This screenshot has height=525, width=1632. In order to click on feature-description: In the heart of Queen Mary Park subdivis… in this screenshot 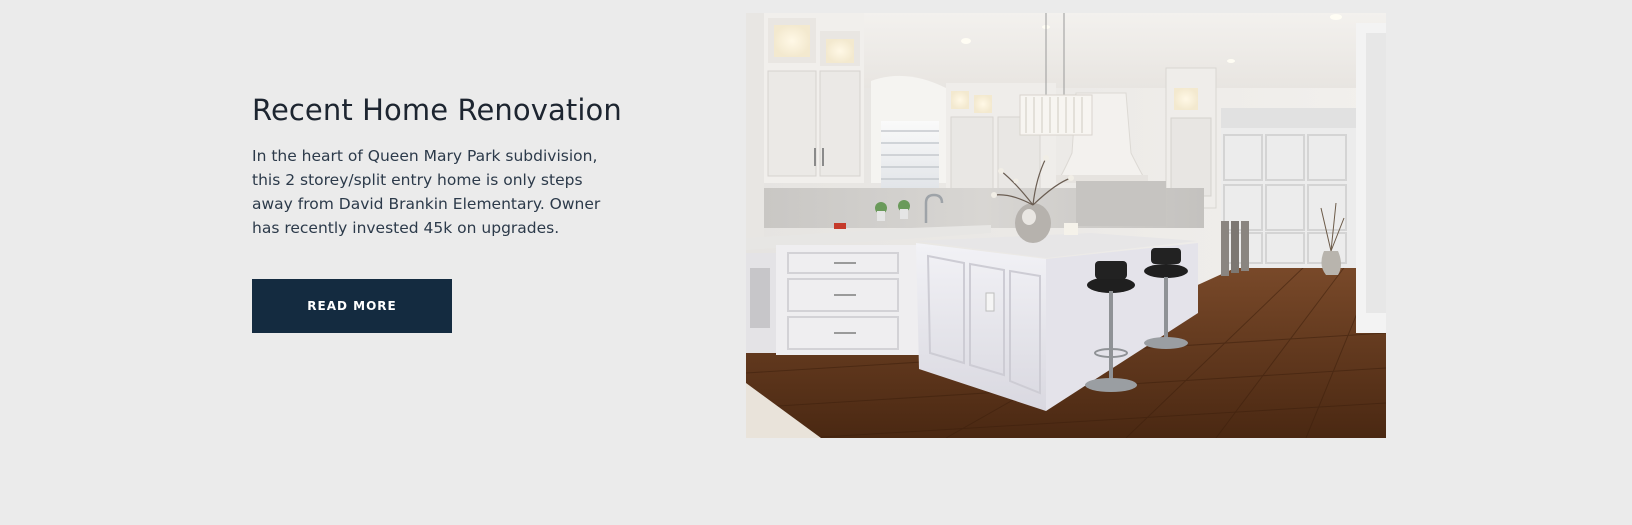, I will do `click(426, 192)`.